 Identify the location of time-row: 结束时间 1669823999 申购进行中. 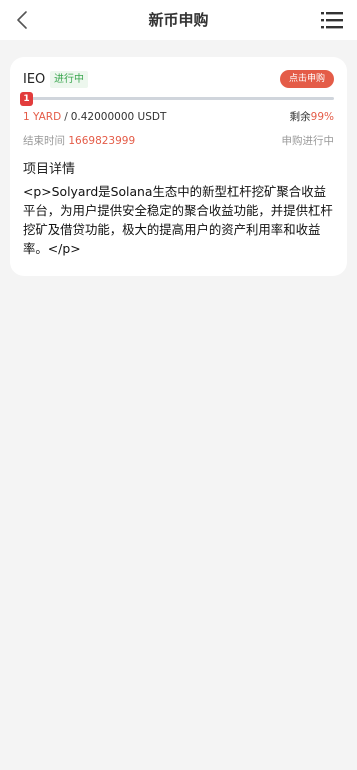
(178, 141).